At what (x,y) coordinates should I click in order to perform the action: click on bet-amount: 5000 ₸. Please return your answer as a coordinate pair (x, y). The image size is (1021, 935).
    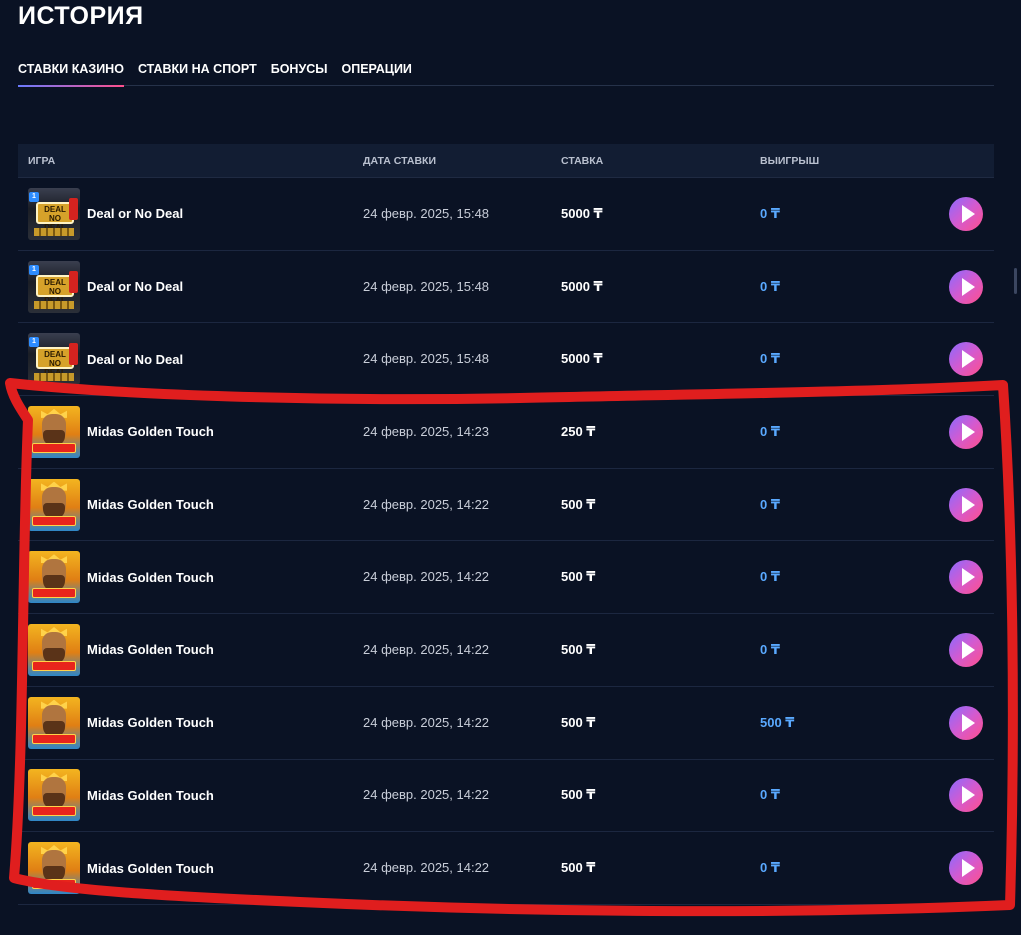
    Looking at the image, I should click on (582, 286).